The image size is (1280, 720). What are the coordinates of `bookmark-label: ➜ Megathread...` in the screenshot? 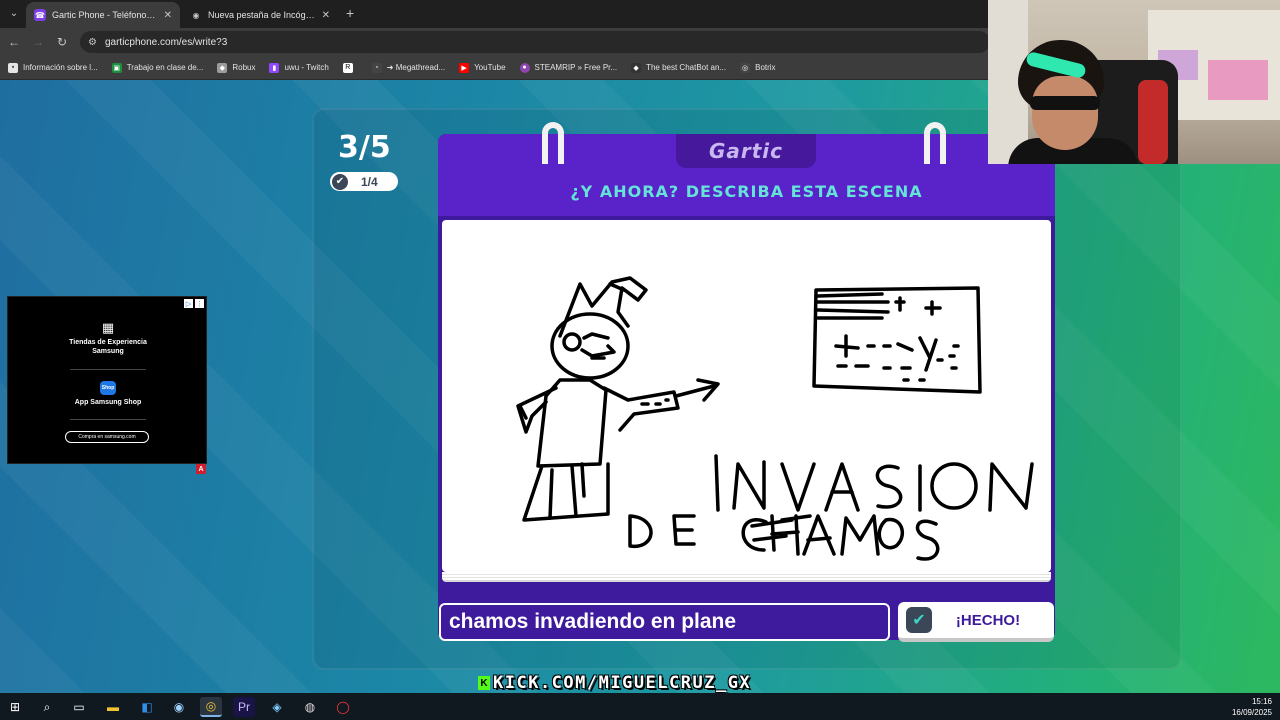 It's located at (416, 67).